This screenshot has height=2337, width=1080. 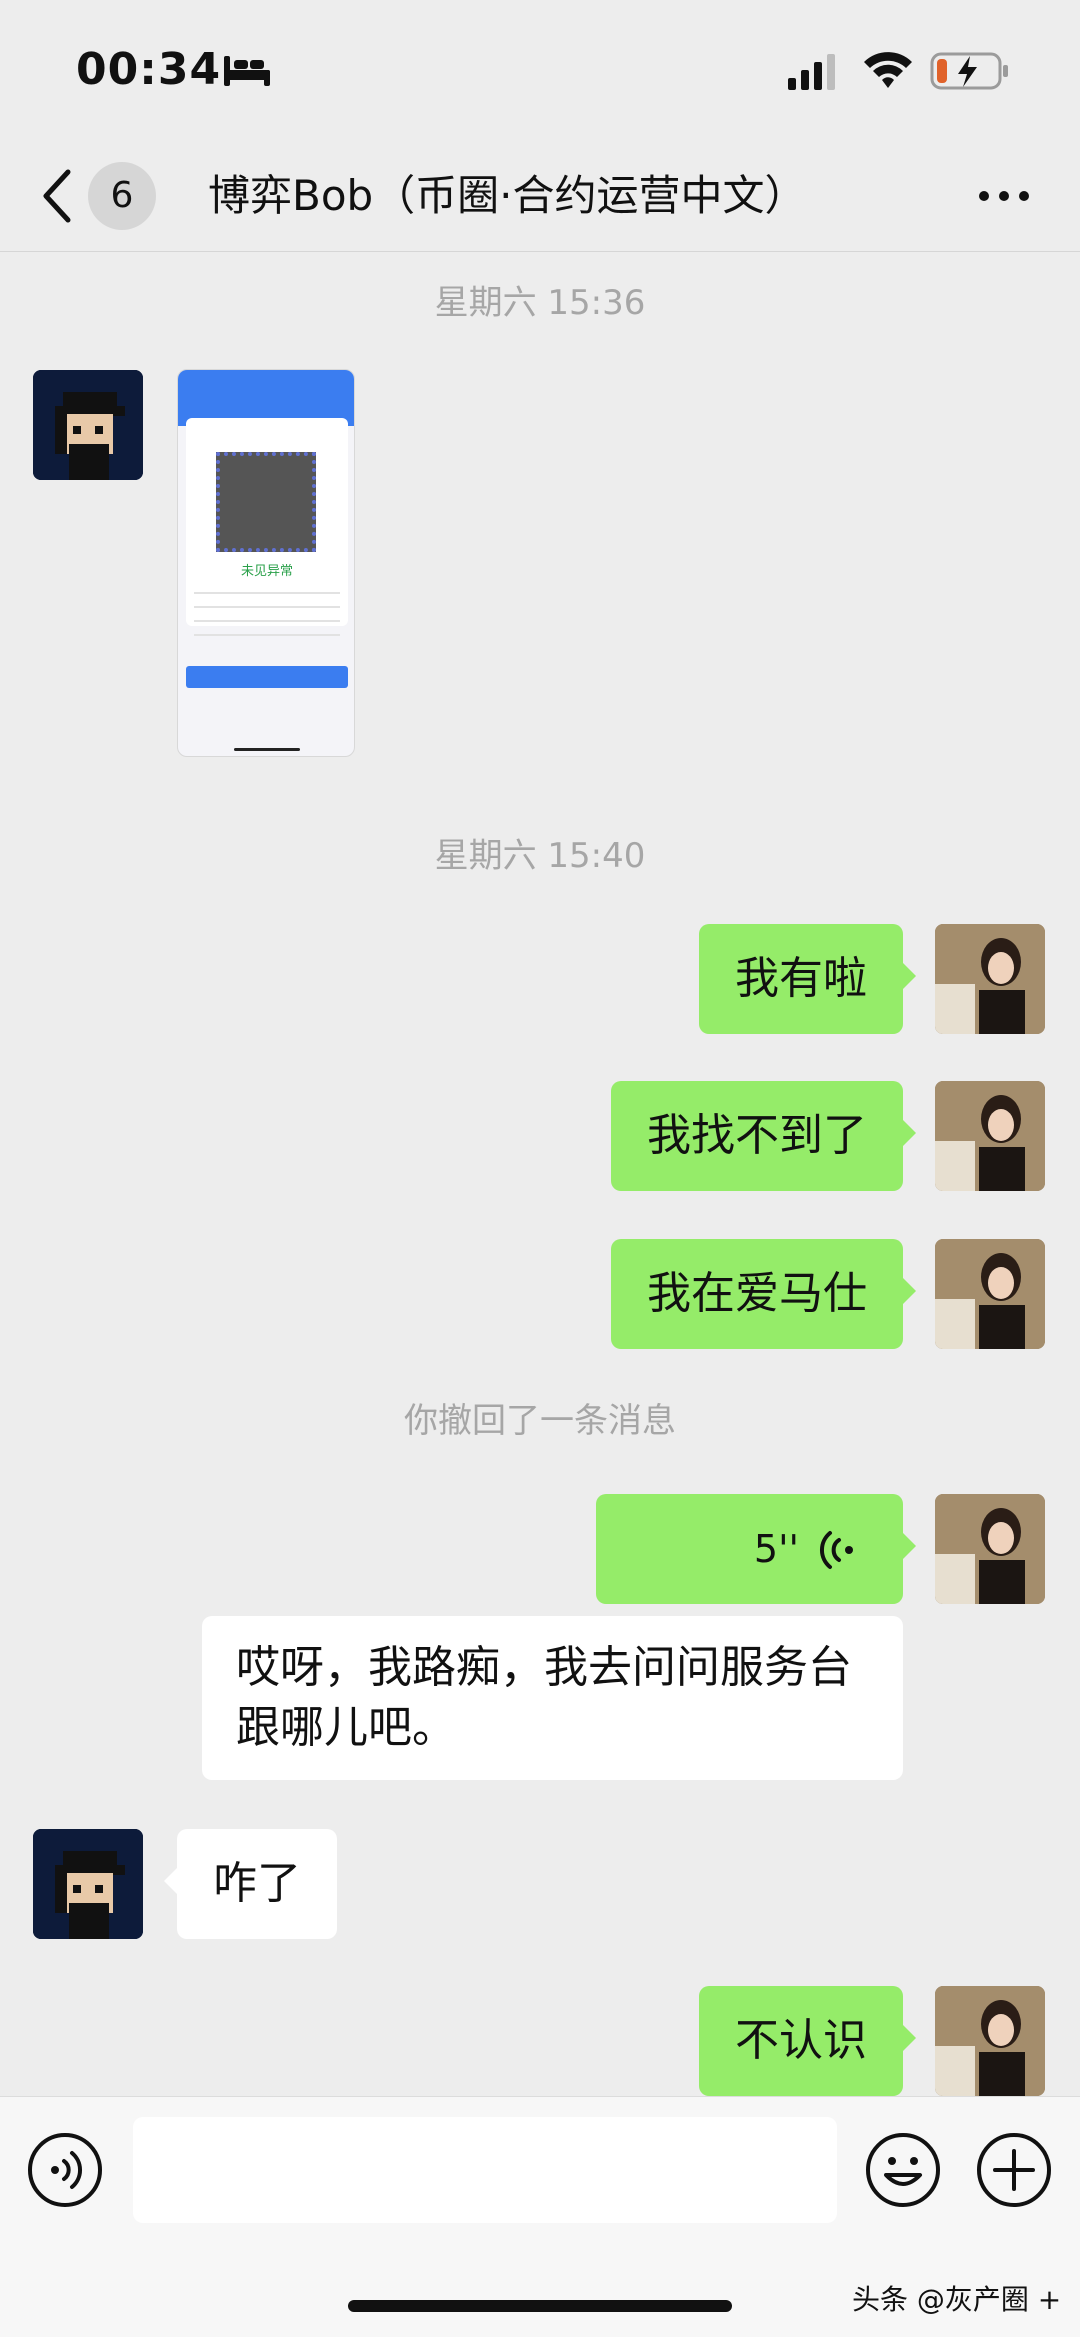 I want to click on voice-duration: 5'', so click(x=776, y=1549).